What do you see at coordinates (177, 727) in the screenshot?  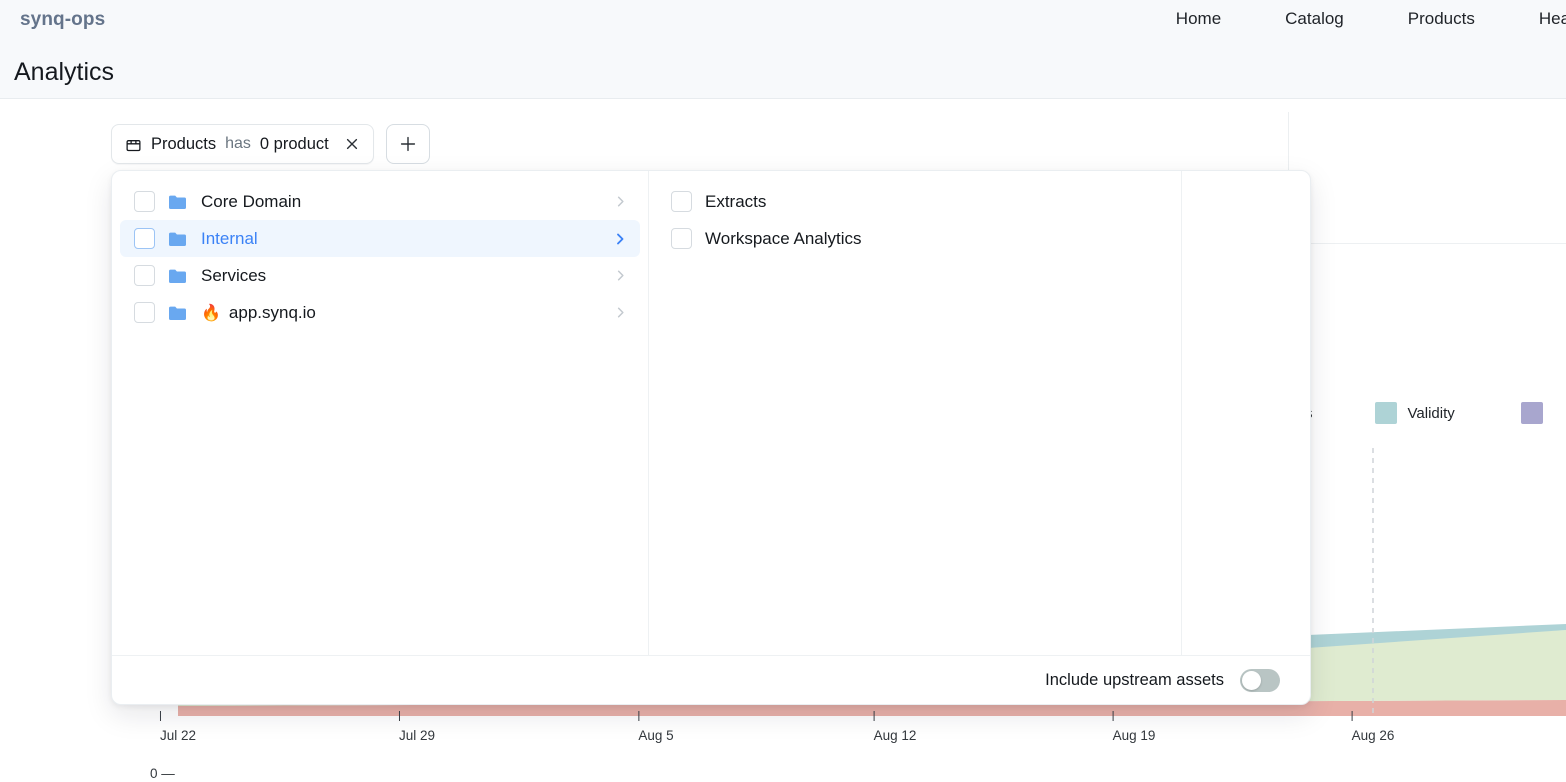 I see `x-tick: Jul 22` at bounding box center [177, 727].